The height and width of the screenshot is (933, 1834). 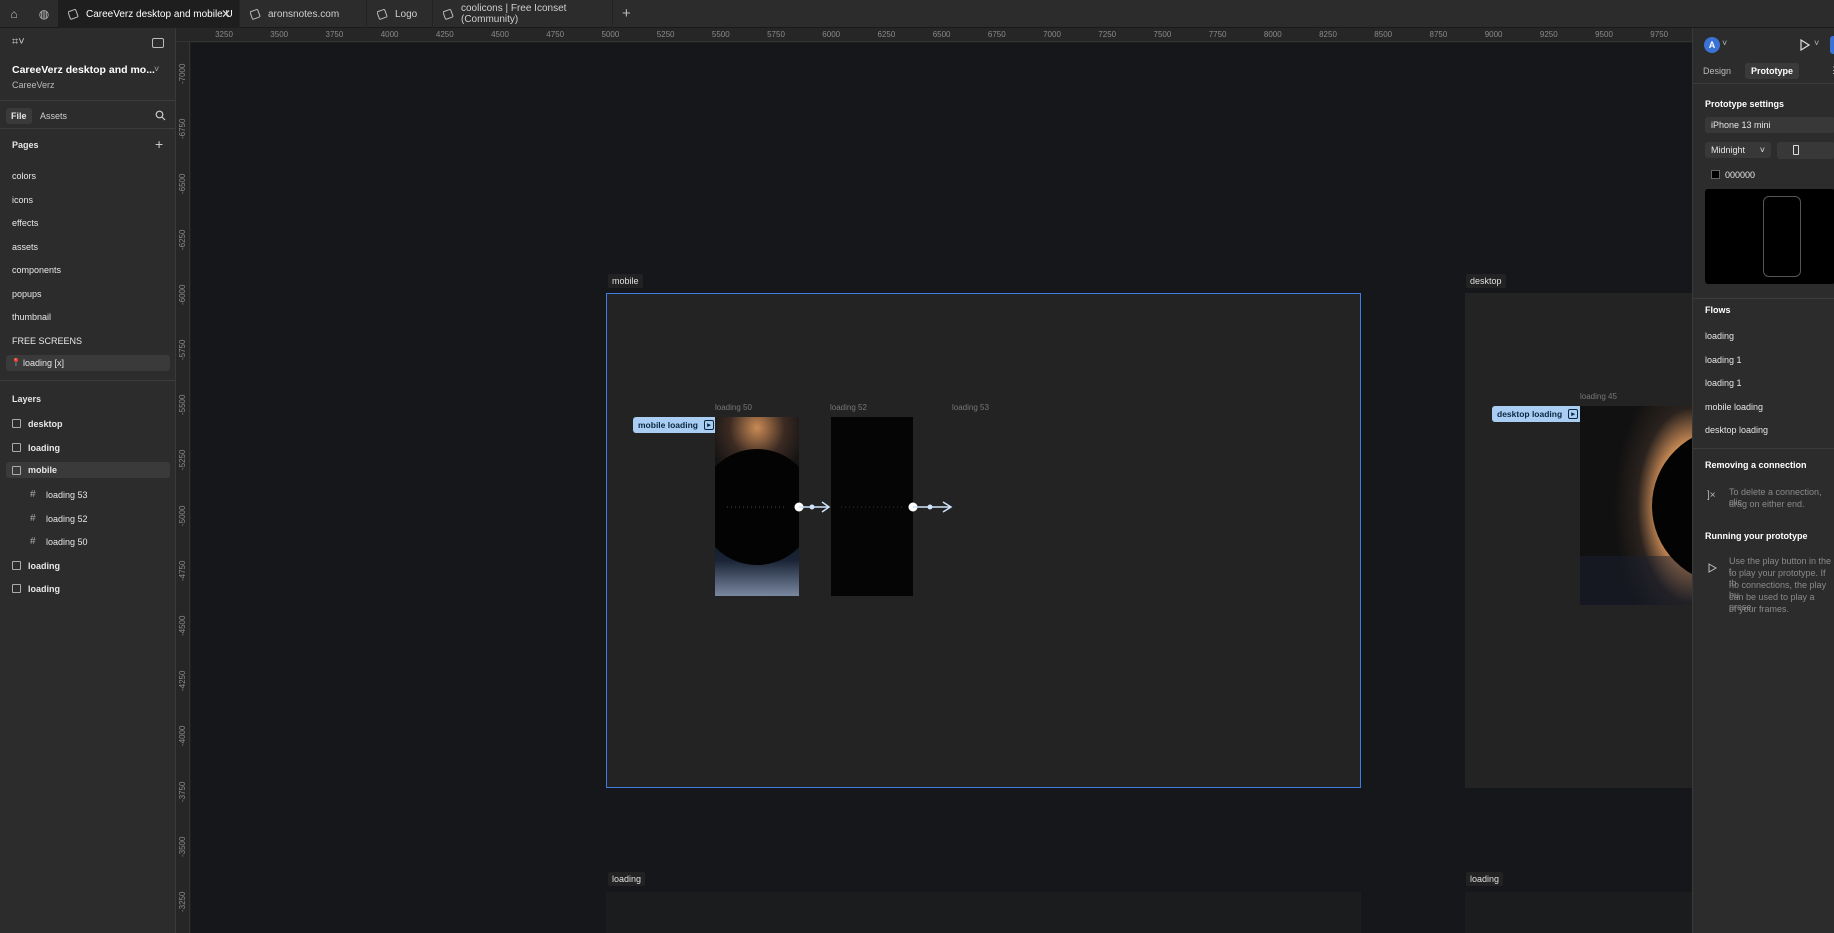 What do you see at coordinates (88, 270) in the screenshot?
I see `page-item-components: components` at bounding box center [88, 270].